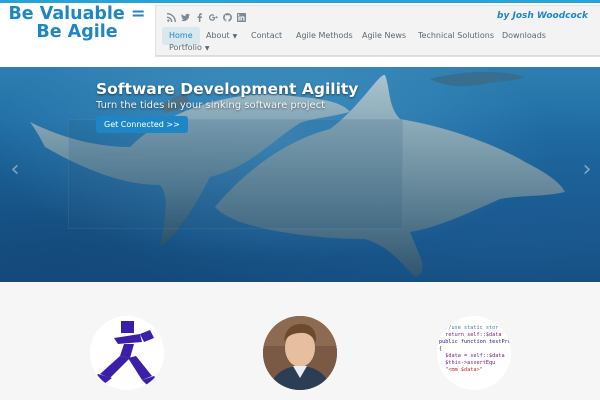 This screenshot has height=400, width=600. I want to click on nav-item-portfolio: Portfolio ▼, so click(189, 48).